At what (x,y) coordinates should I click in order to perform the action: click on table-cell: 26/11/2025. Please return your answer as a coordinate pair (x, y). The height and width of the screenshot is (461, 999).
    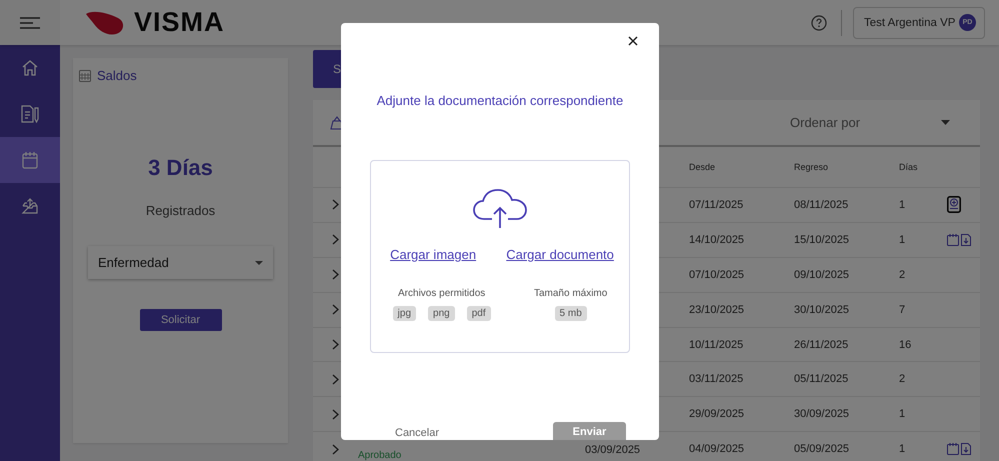
    Looking at the image, I should click on (821, 344).